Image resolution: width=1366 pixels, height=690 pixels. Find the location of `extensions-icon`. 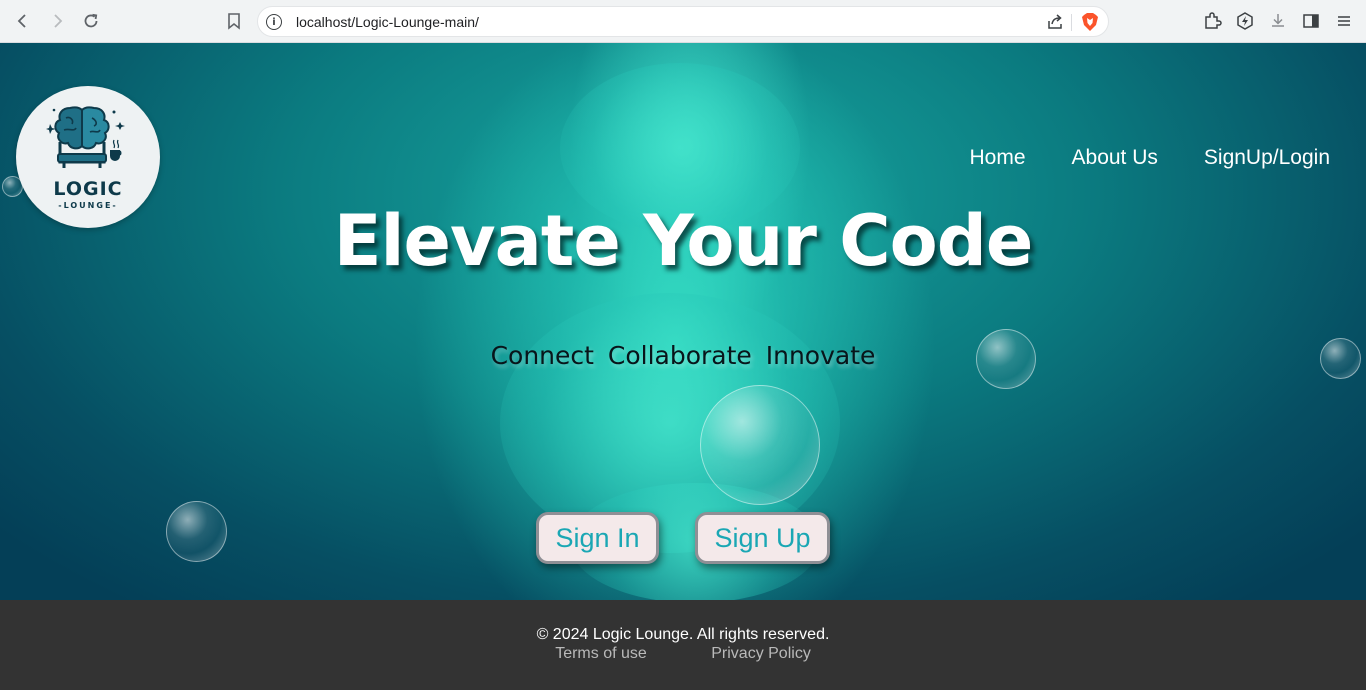

extensions-icon is located at coordinates (1212, 21).